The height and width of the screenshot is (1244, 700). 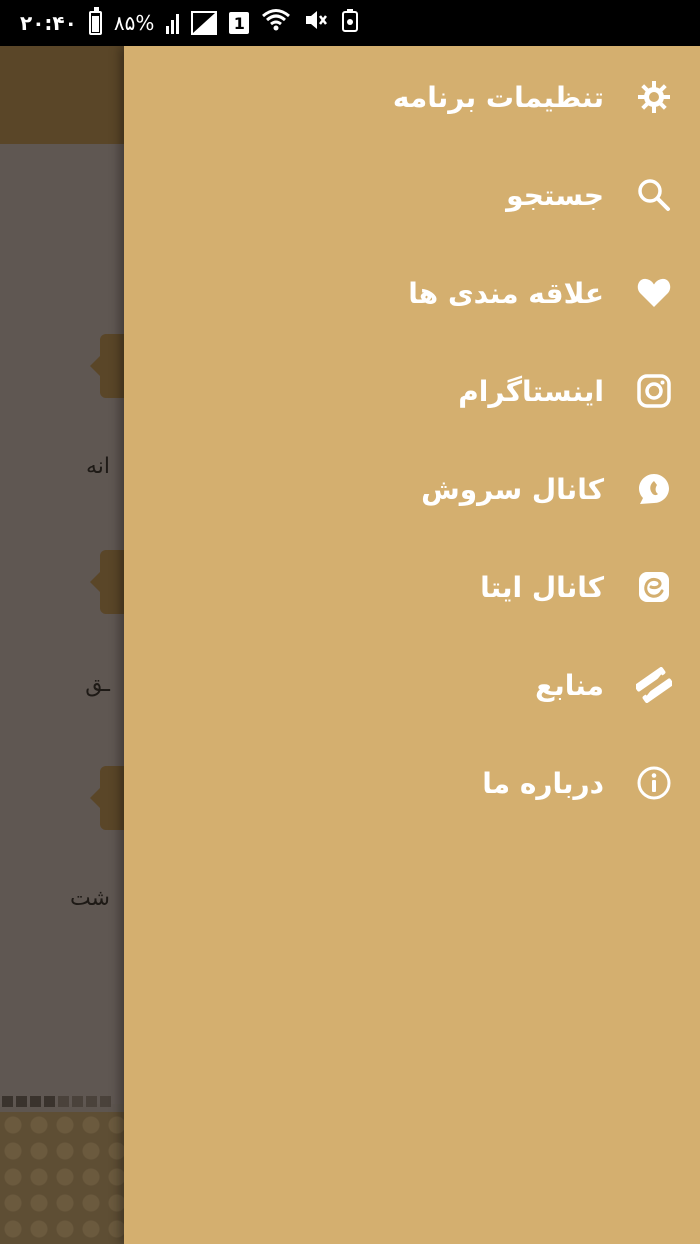 I want to click on cellular-signal-icon, so click(x=204, y=23).